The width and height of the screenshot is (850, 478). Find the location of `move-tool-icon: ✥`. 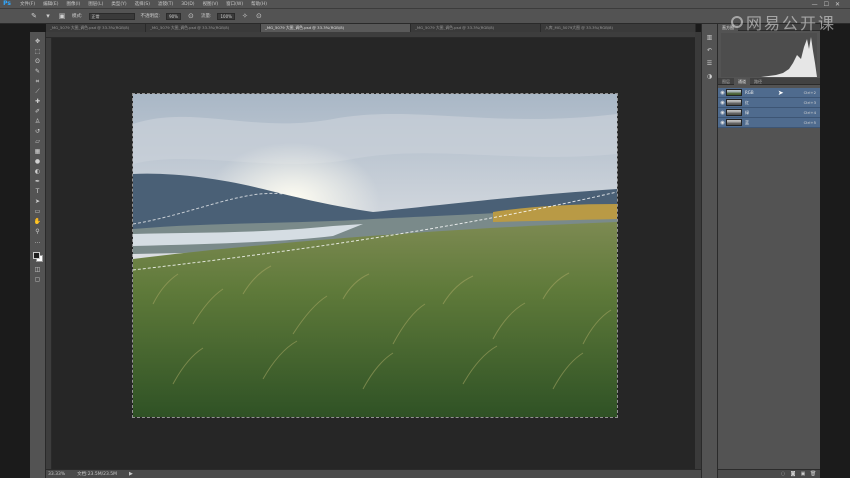

move-tool-icon: ✥ is located at coordinates (38, 41).